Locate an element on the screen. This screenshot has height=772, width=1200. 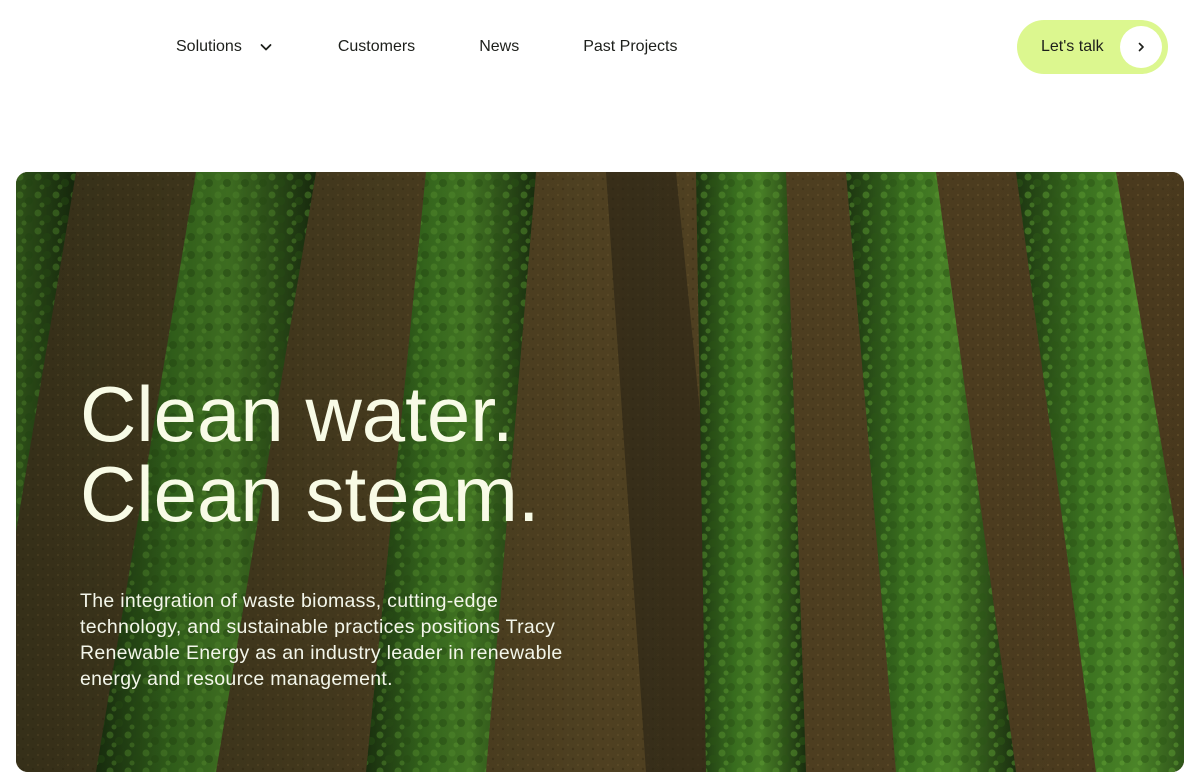
nav-item-label: Solutions is located at coordinates (209, 46).